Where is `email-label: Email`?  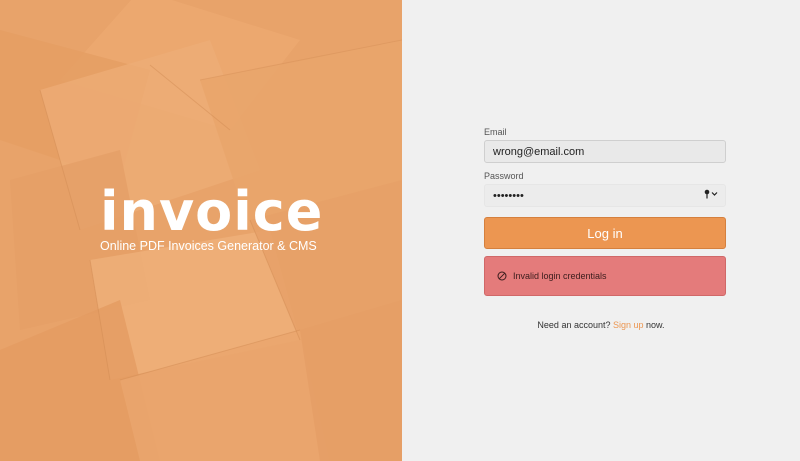 email-label: Email is located at coordinates (495, 132).